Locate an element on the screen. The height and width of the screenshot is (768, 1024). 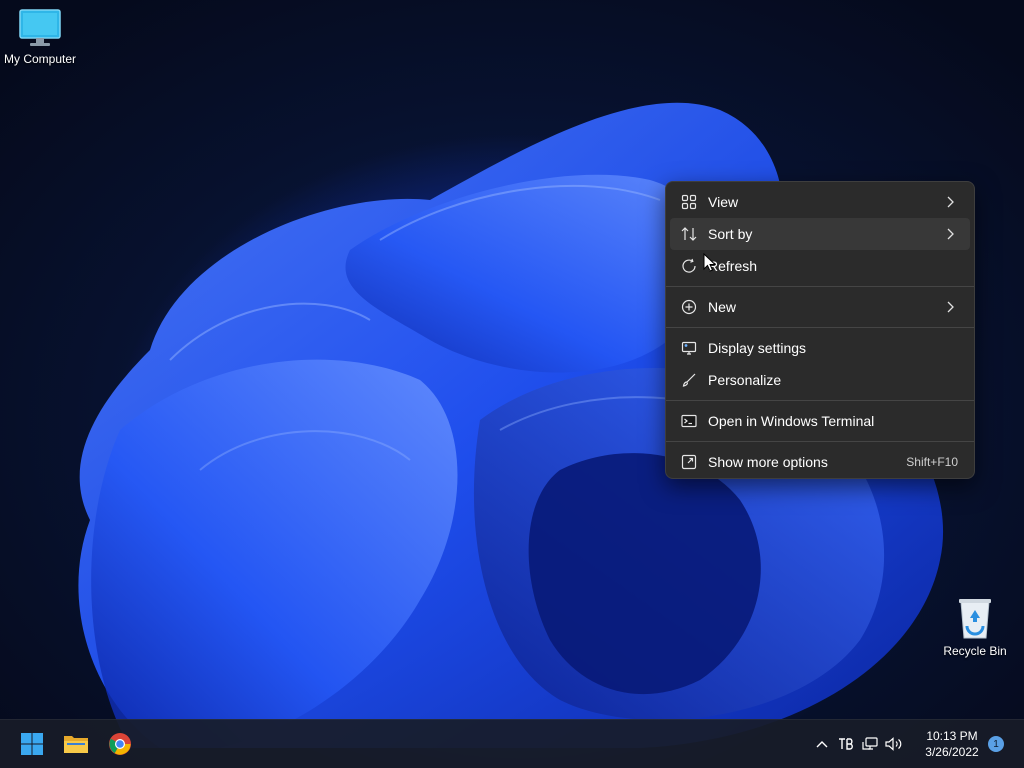
windows-start-icon is located at coordinates (32, 744).